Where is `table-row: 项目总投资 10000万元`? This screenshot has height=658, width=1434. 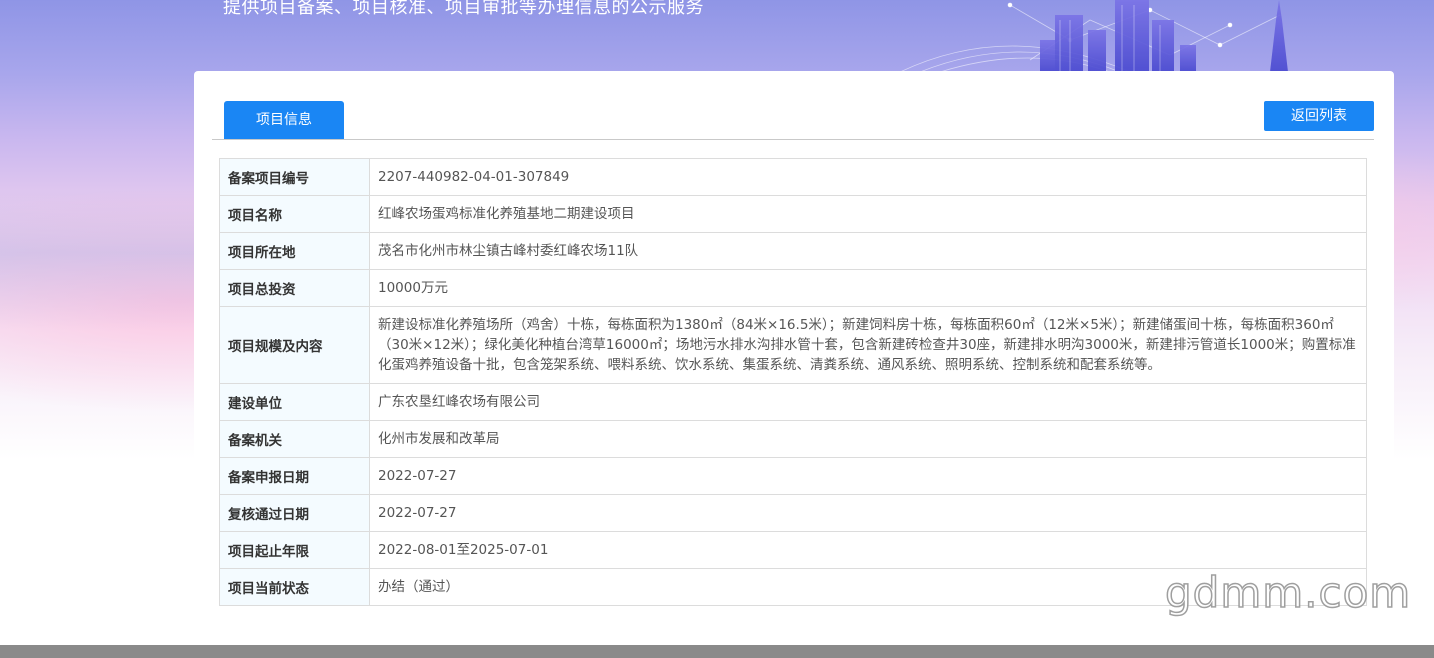 table-row: 项目总投资 10000万元 is located at coordinates (793, 288).